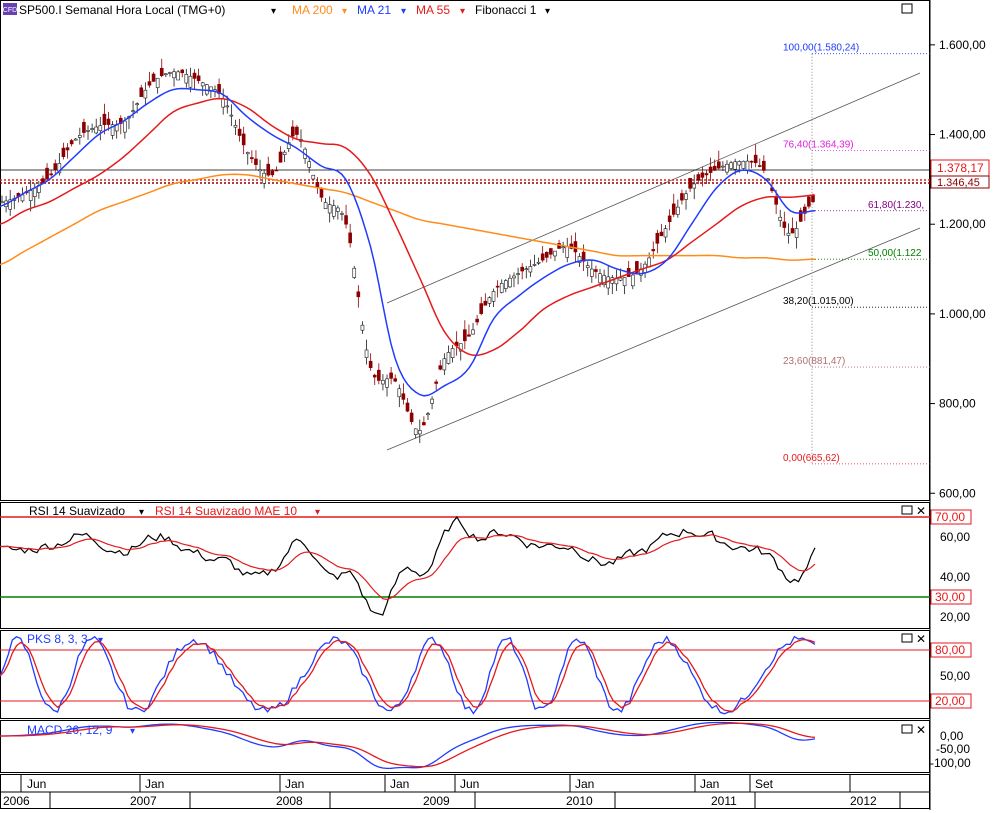 This screenshot has height=813, width=998. Describe the element at coordinates (896, 205) in the screenshot. I see `fibonacci-level-label: 61,80(1.230,` at that location.